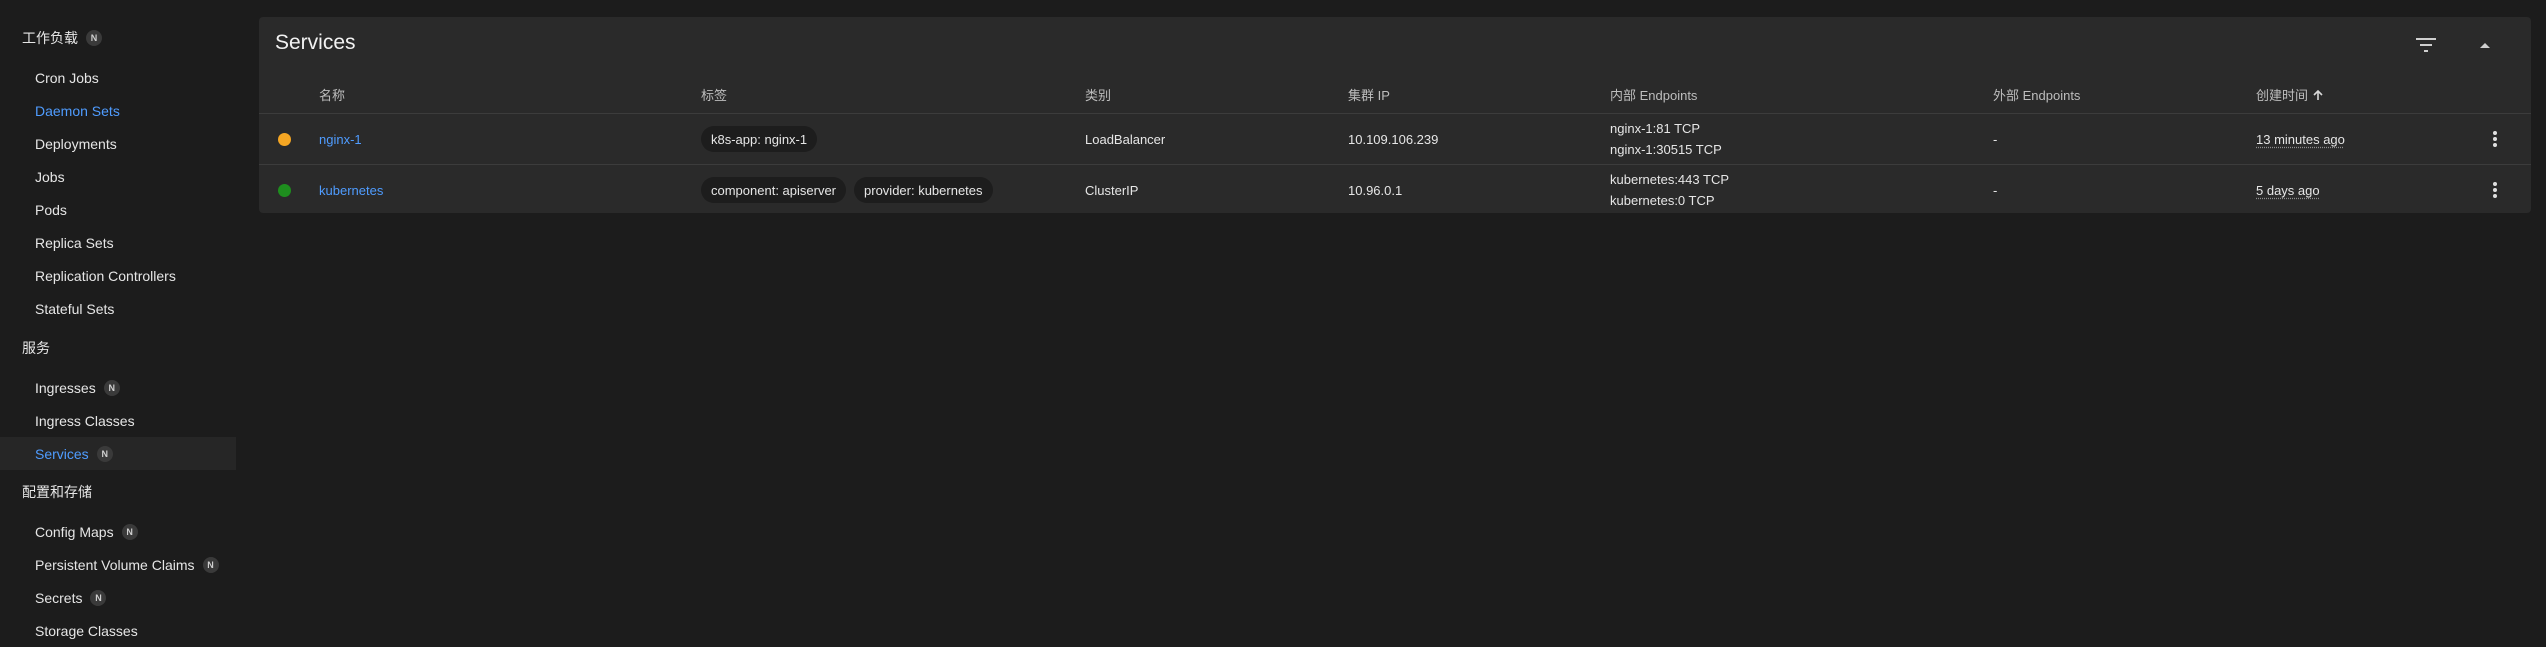 The height and width of the screenshot is (647, 2546). I want to click on column-header-cluster-ip: 集群 IP, so click(1369, 94).